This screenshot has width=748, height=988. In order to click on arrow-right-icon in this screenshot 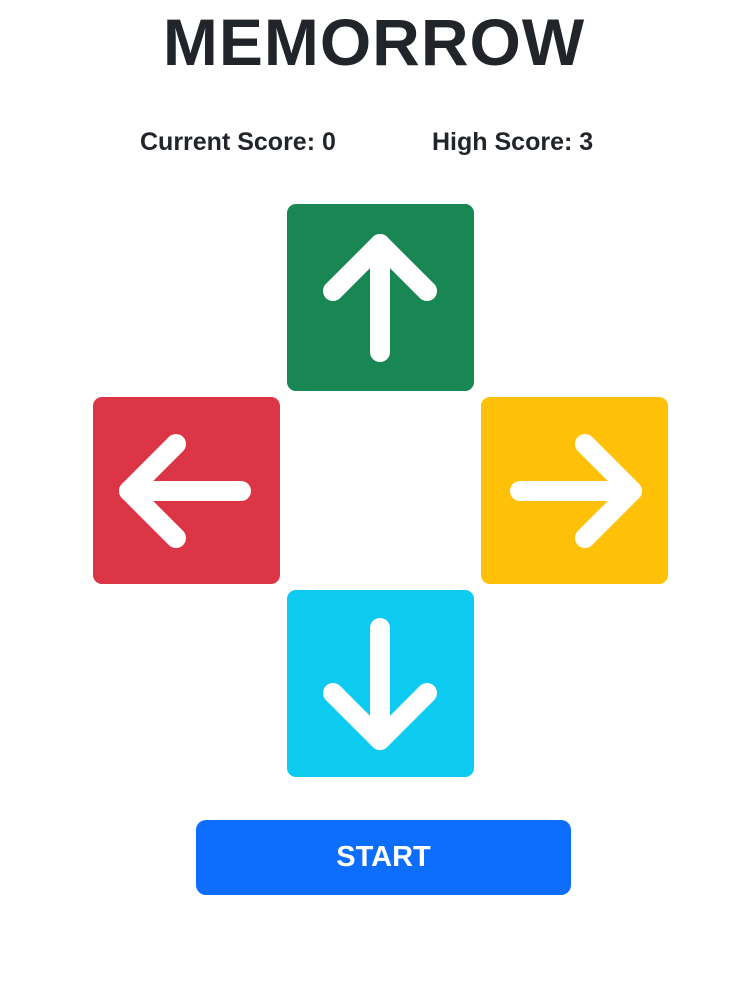, I will do `click(576, 491)`.